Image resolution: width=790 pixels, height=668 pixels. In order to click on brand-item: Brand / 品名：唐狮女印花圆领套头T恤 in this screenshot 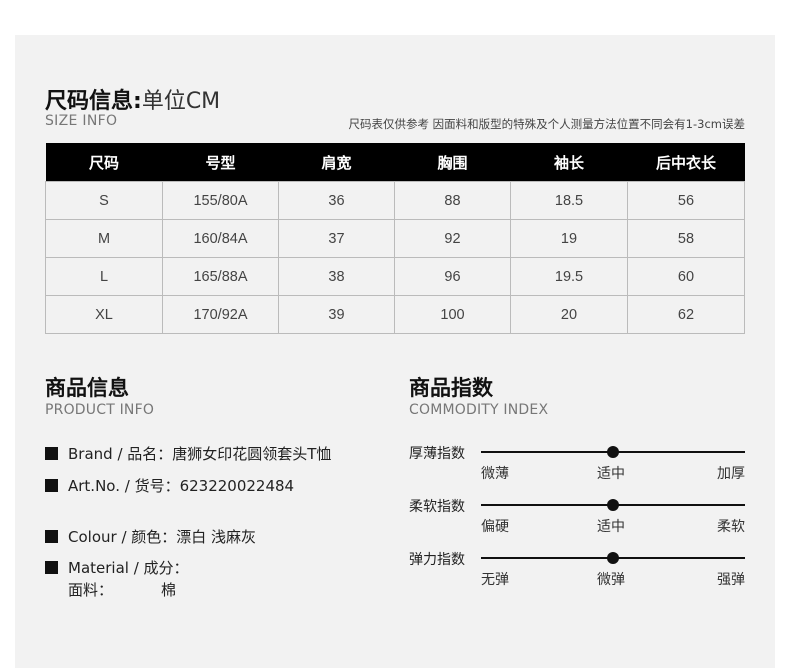, I will do `click(188, 453)`.